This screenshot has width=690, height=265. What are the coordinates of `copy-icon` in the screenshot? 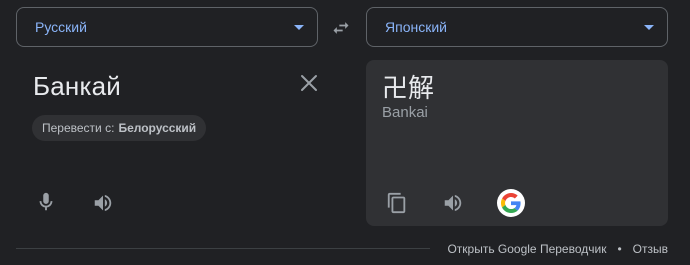 It's located at (396, 203).